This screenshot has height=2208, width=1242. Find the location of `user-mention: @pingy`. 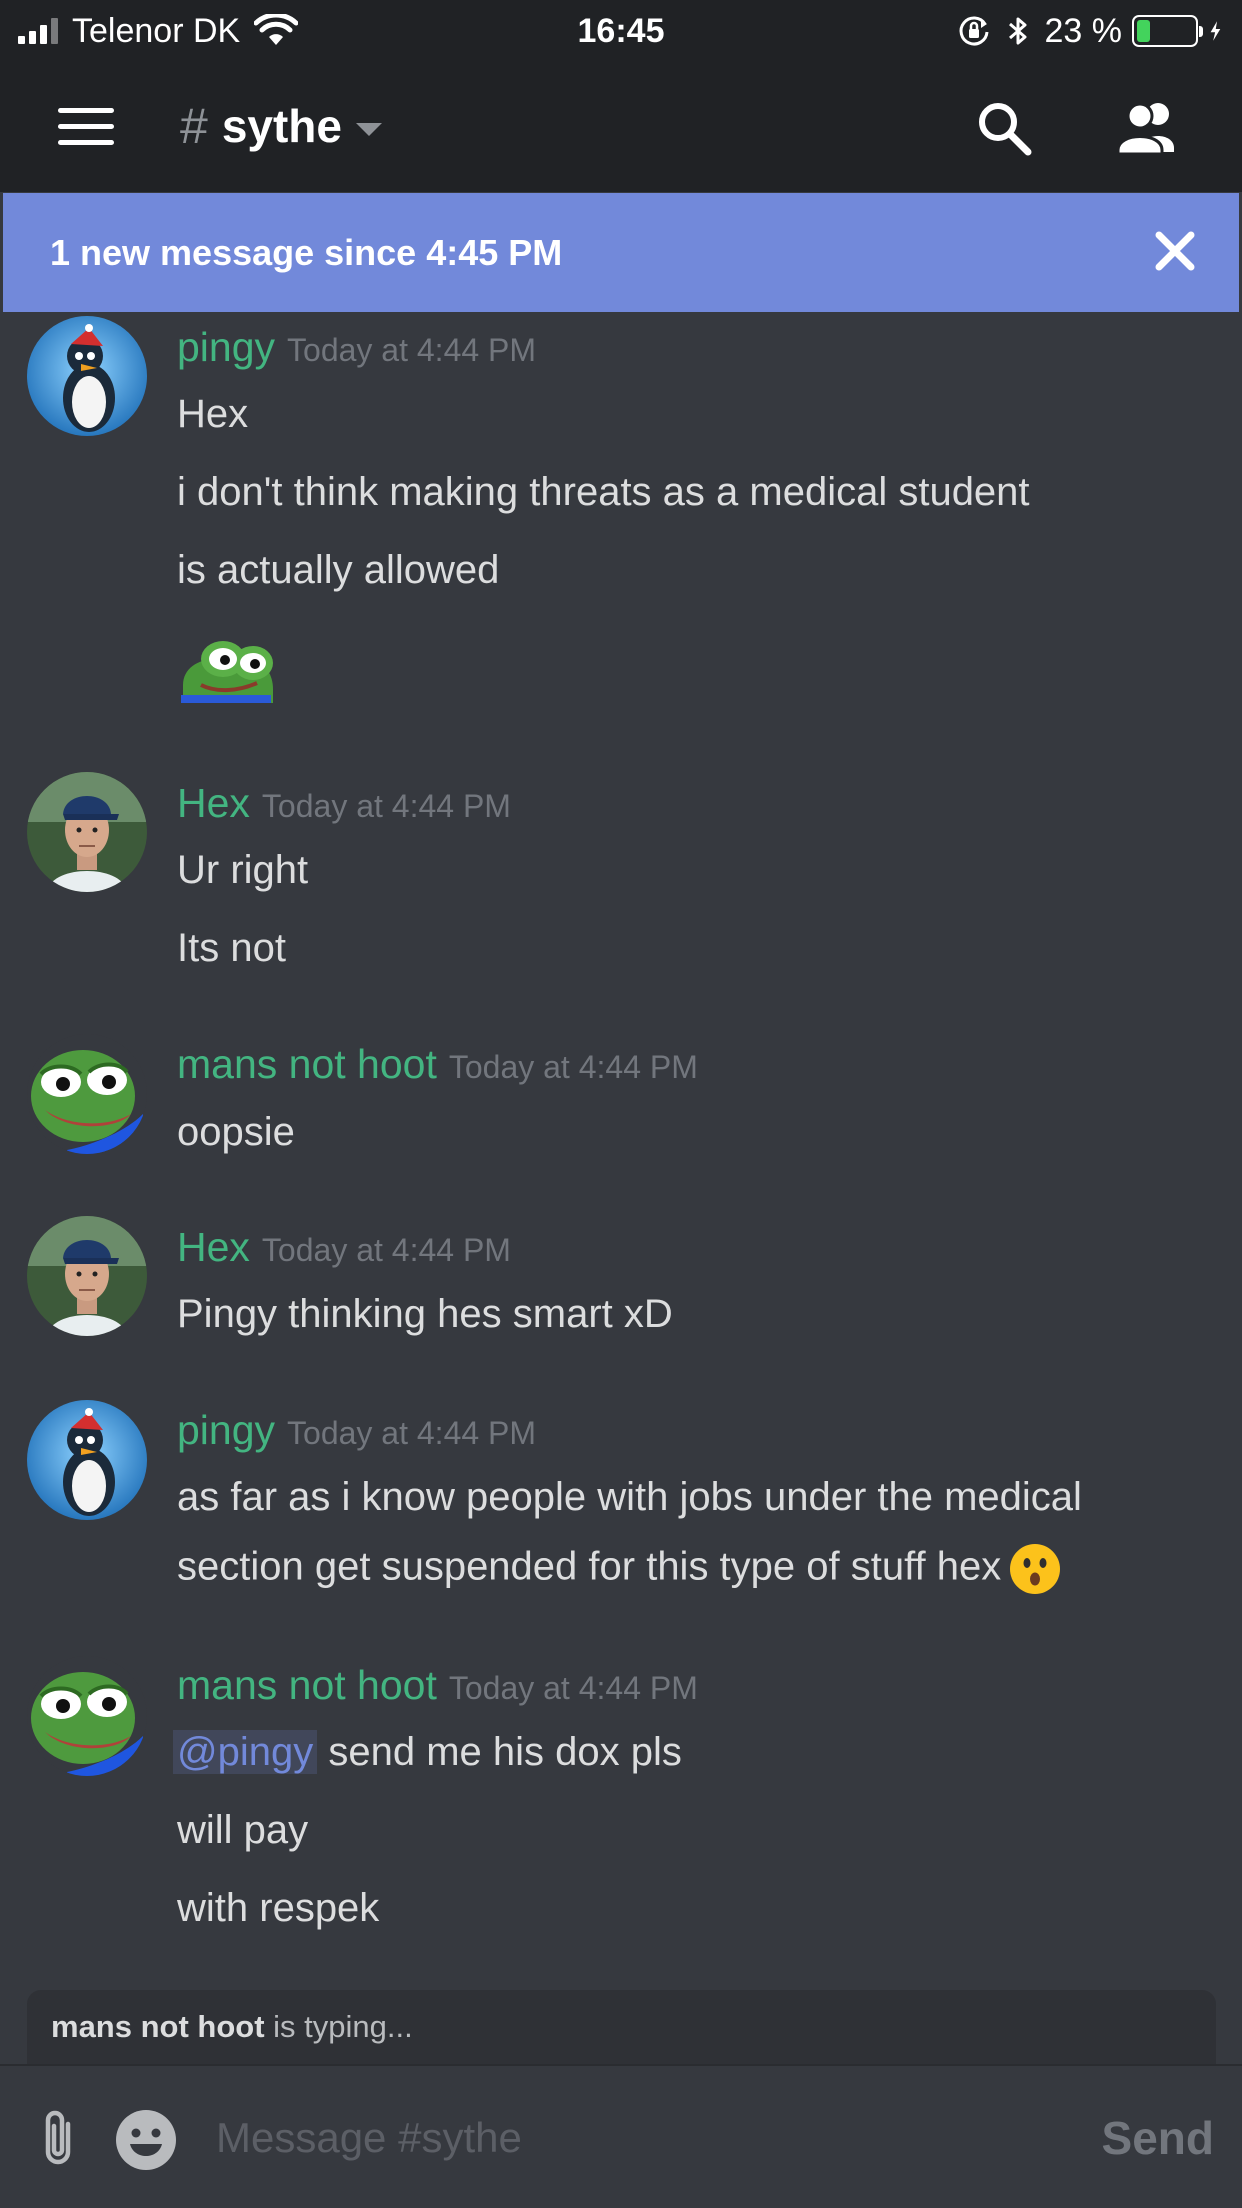

user-mention: @pingy is located at coordinates (245, 1752).